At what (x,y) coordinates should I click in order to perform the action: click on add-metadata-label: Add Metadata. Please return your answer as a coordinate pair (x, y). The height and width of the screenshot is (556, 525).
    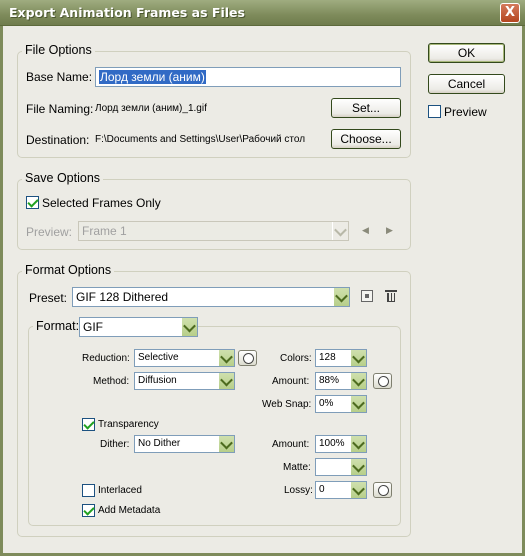
    Looking at the image, I should click on (129, 510).